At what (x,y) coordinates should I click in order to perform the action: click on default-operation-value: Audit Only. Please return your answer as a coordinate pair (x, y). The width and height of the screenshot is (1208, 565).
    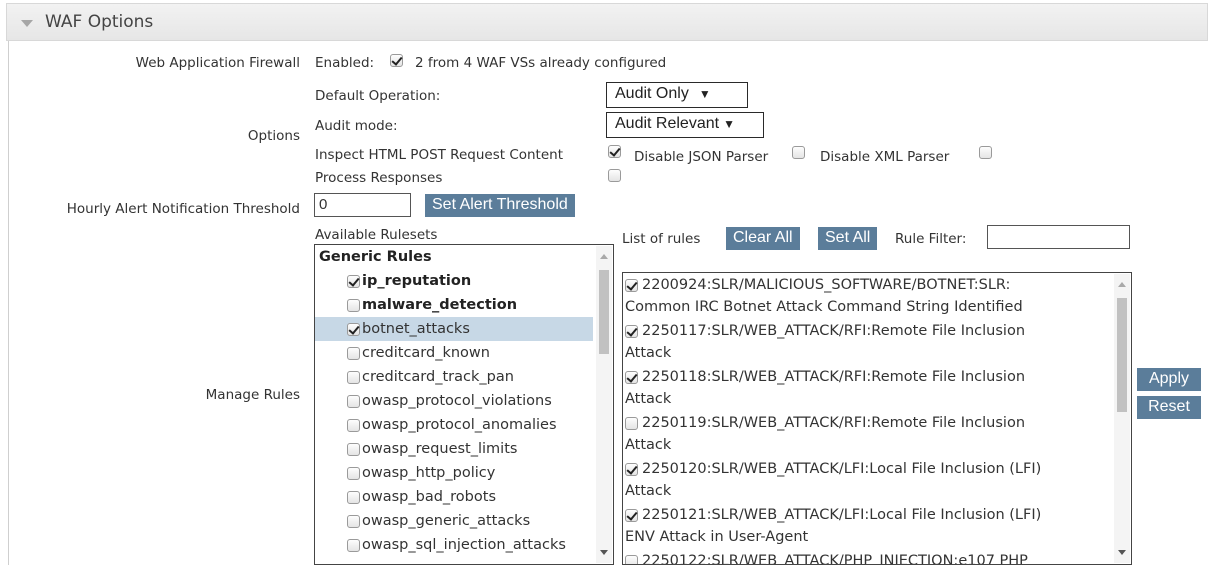
    Looking at the image, I should click on (652, 93).